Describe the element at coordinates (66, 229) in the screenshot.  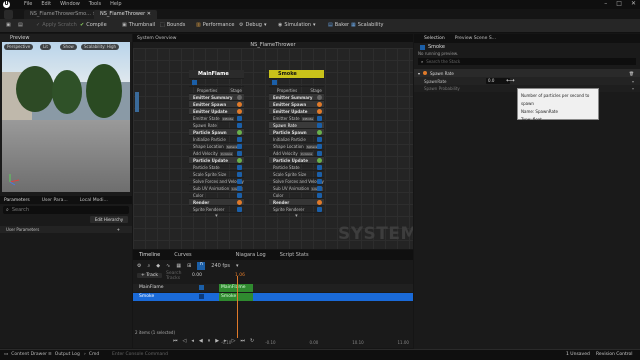
I see `user-parameters-row: User Parameters +` at that location.